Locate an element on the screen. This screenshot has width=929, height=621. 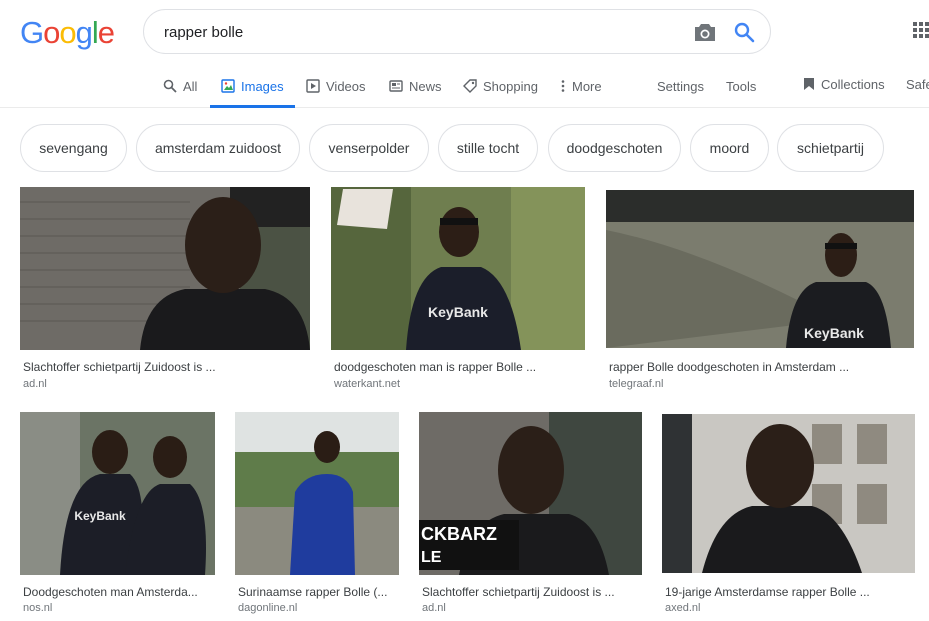
play-icon is located at coordinates (313, 86).